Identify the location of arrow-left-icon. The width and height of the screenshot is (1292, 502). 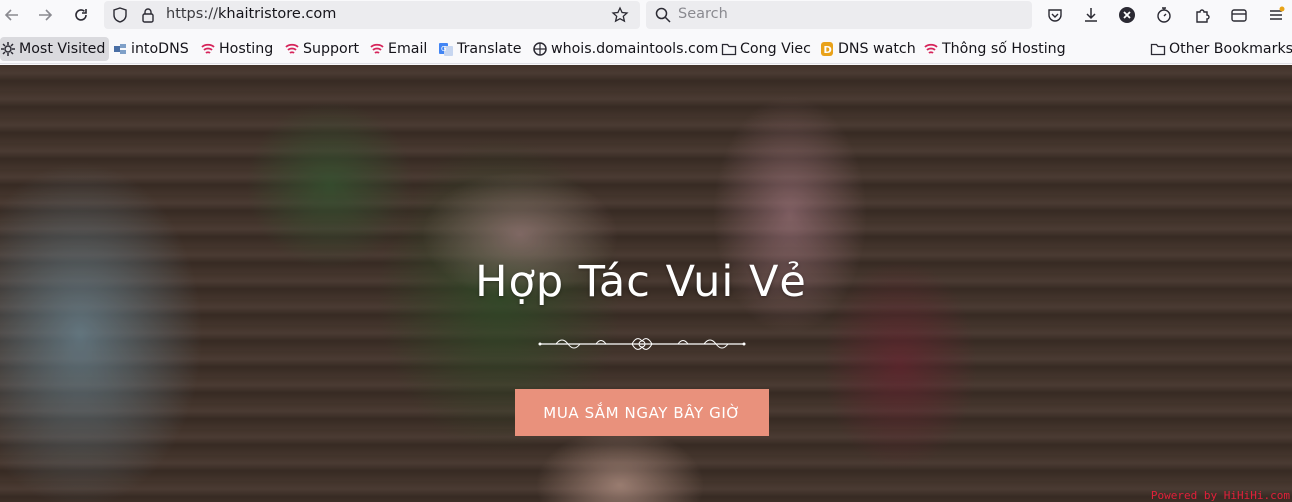
(11, 15).